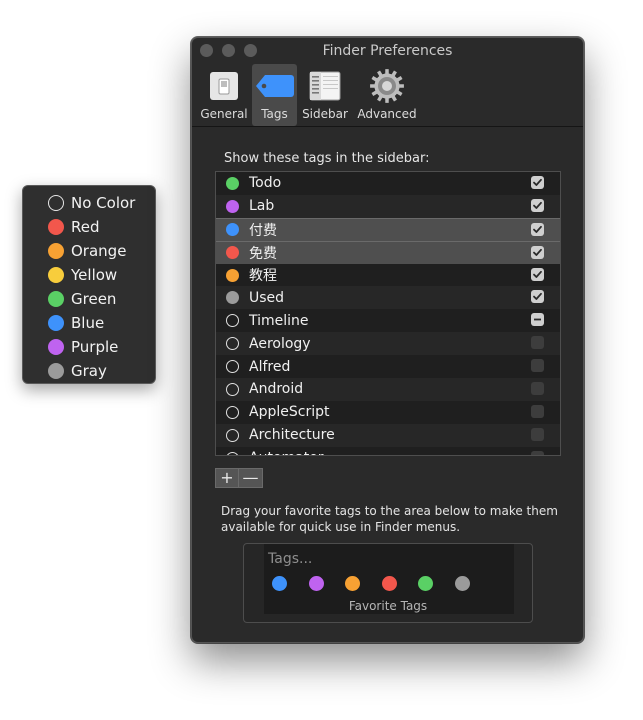 Image resolution: width=643 pixels, height=720 pixels. What do you see at coordinates (89, 251) in the screenshot?
I see `color-menu-item-orange: Orange` at bounding box center [89, 251].